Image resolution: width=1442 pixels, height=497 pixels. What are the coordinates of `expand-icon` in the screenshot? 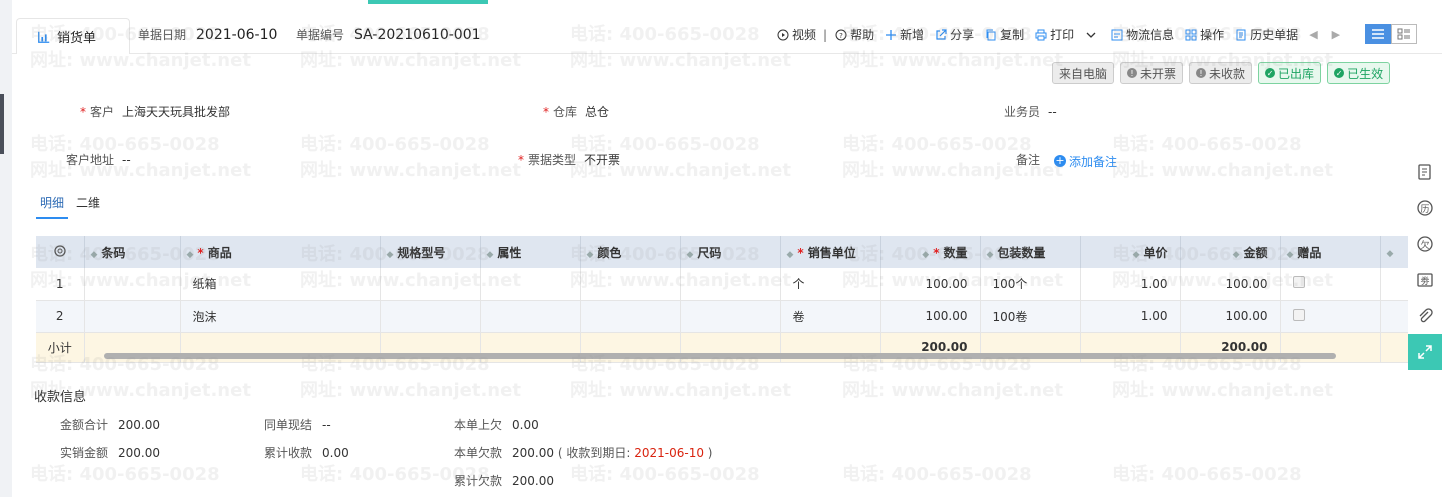 It's located at (1425, 352).